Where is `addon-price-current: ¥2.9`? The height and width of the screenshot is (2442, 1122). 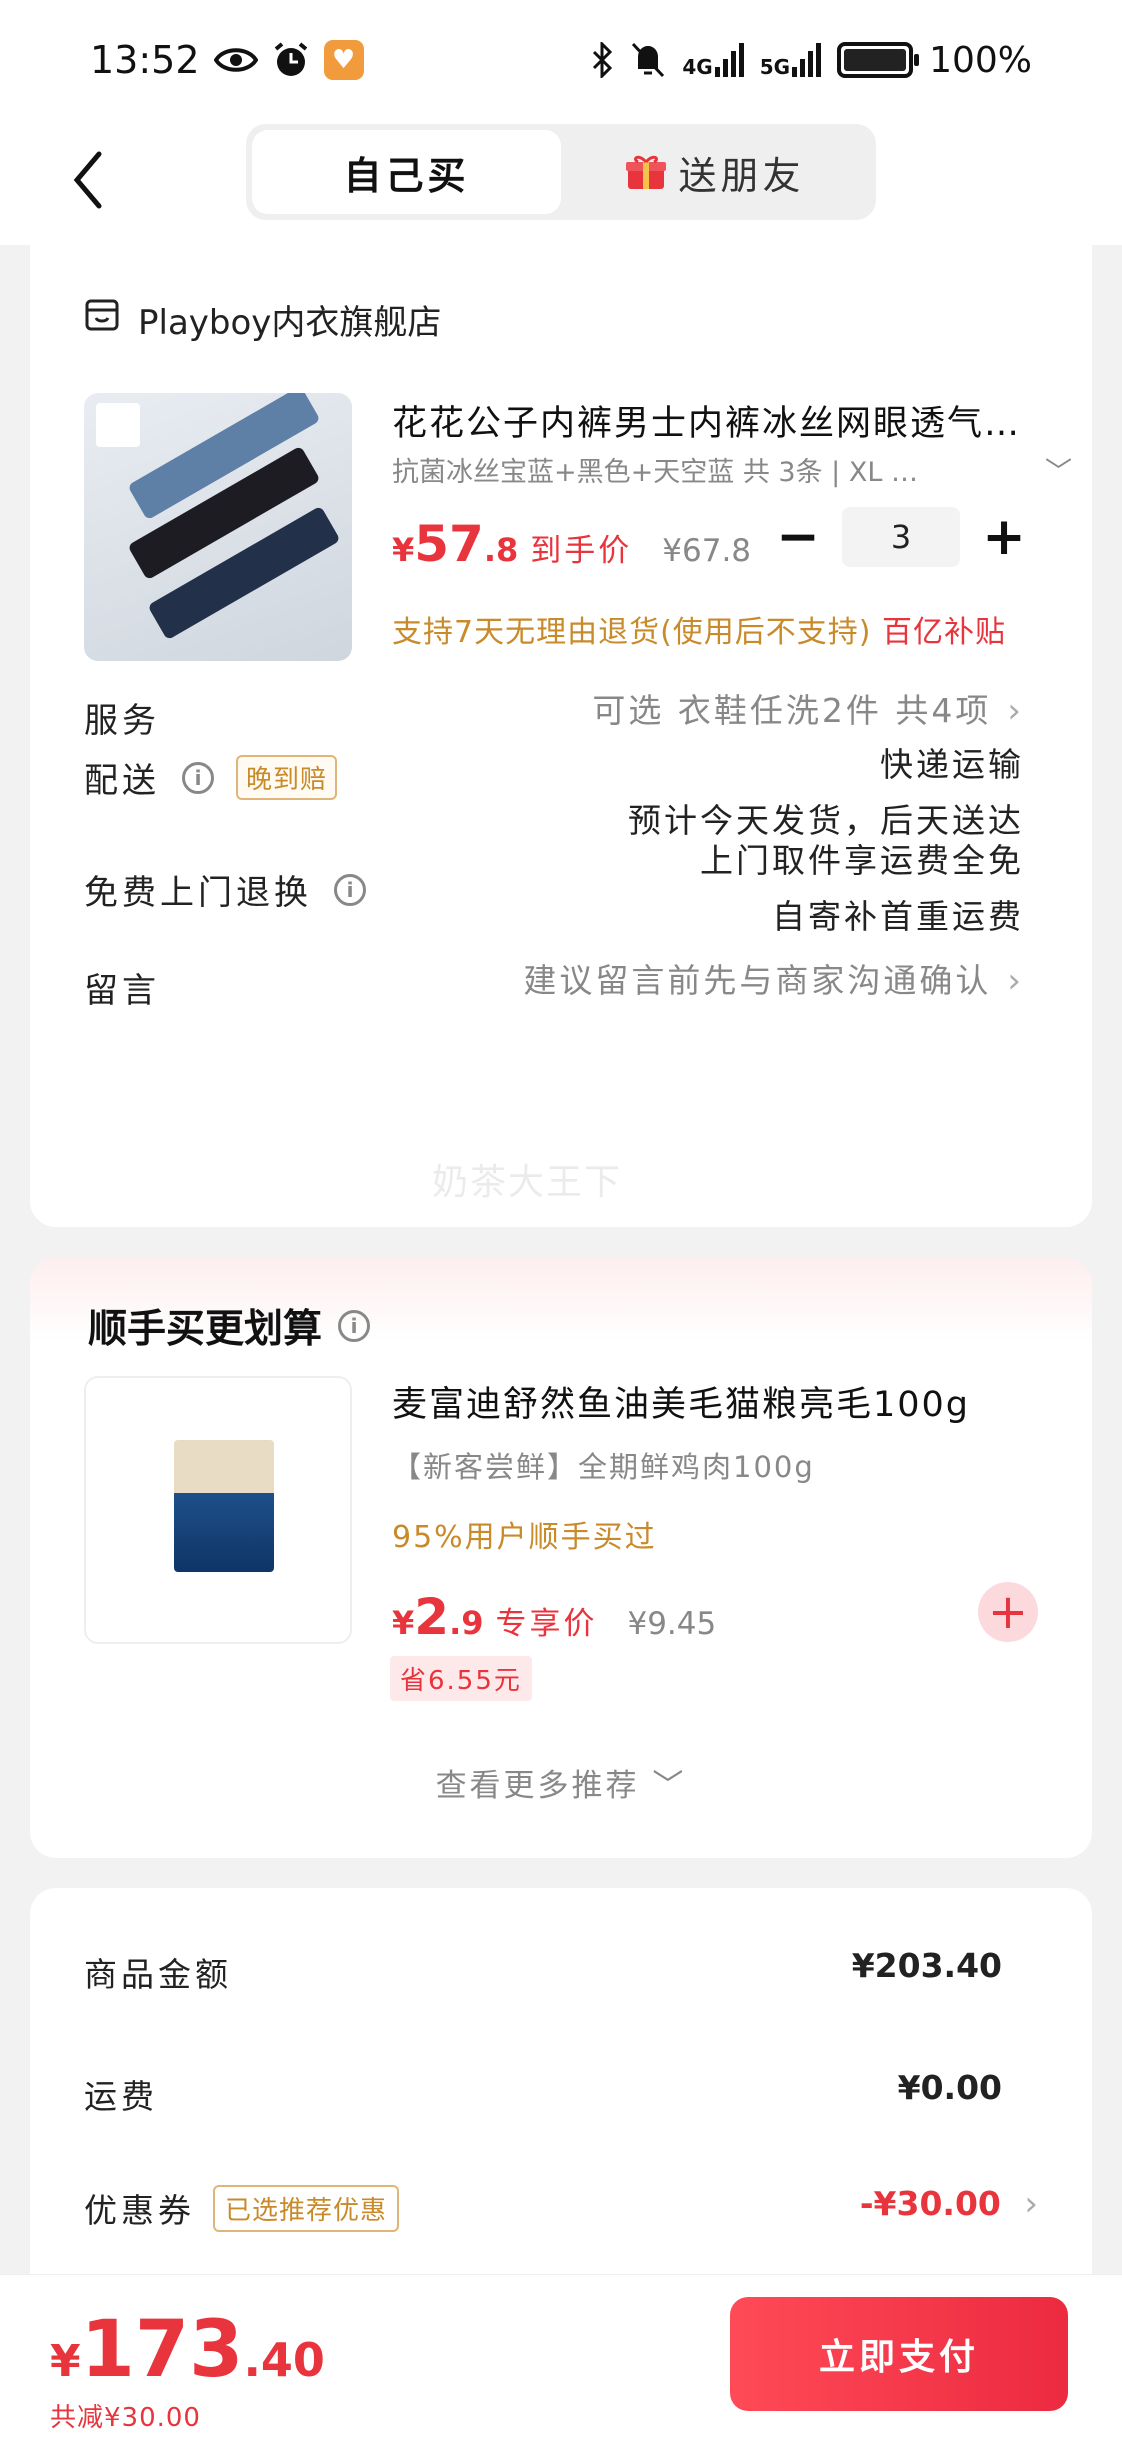 addon-price-current: ¥2.9 is located at coordinates (437, 1617).